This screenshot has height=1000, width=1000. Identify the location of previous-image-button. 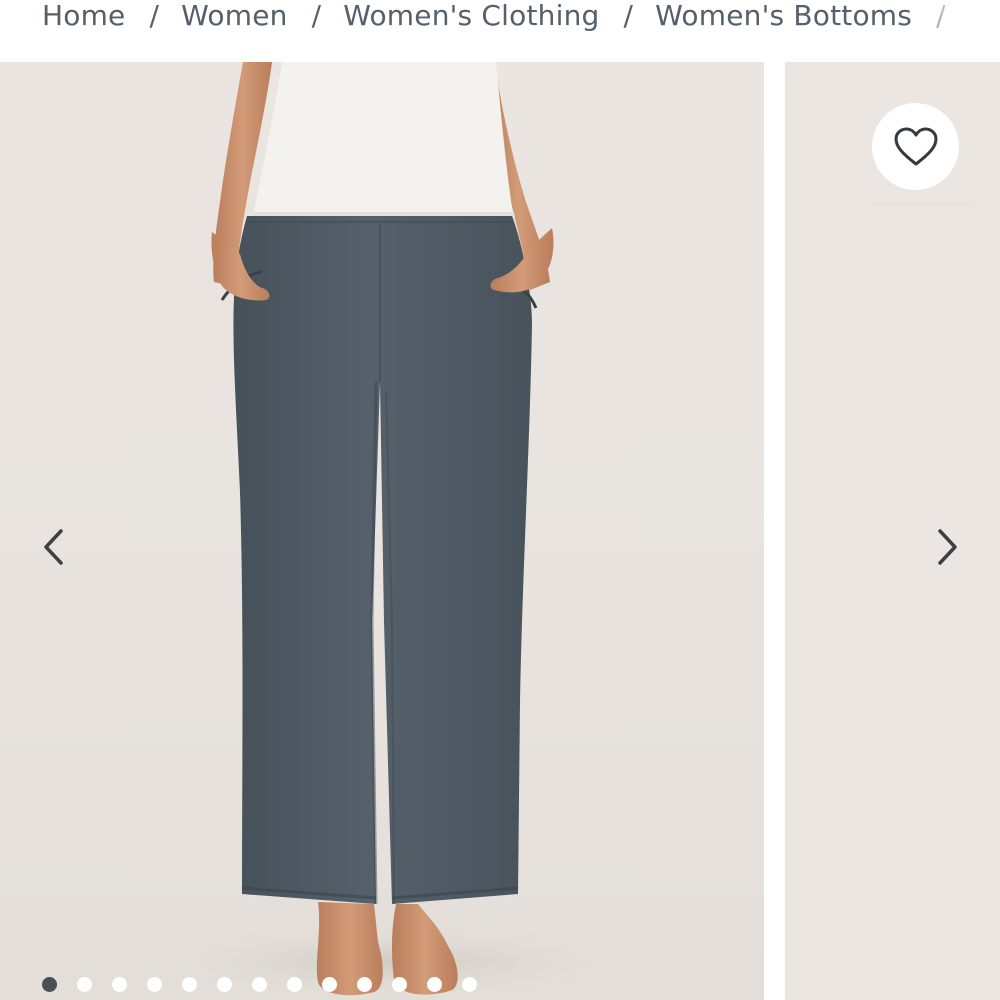
(53, 547).